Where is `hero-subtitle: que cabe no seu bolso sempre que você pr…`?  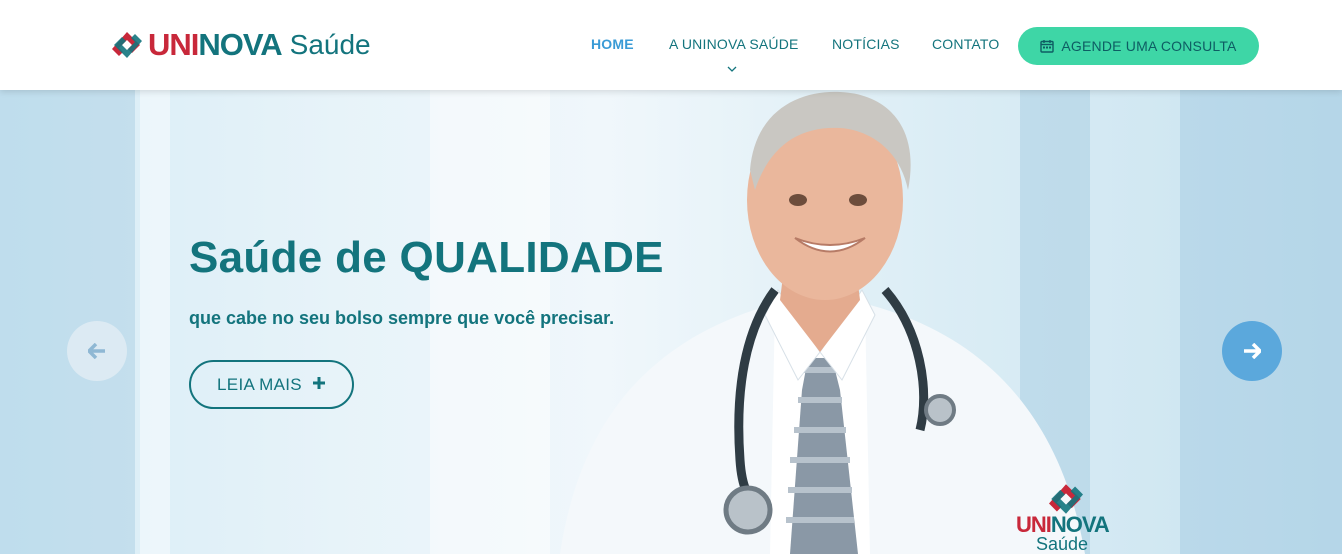
hero-subtitle: que cabe no seu bolso sempre que você pr… is located at coordinates (402, 318).